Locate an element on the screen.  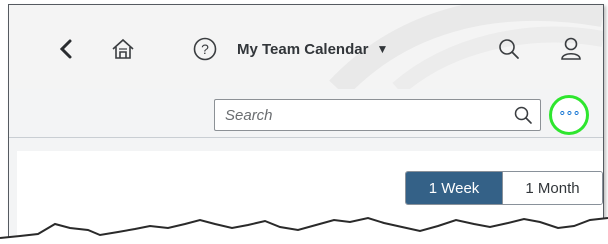
user-icon is located at coordinates (571, 48).